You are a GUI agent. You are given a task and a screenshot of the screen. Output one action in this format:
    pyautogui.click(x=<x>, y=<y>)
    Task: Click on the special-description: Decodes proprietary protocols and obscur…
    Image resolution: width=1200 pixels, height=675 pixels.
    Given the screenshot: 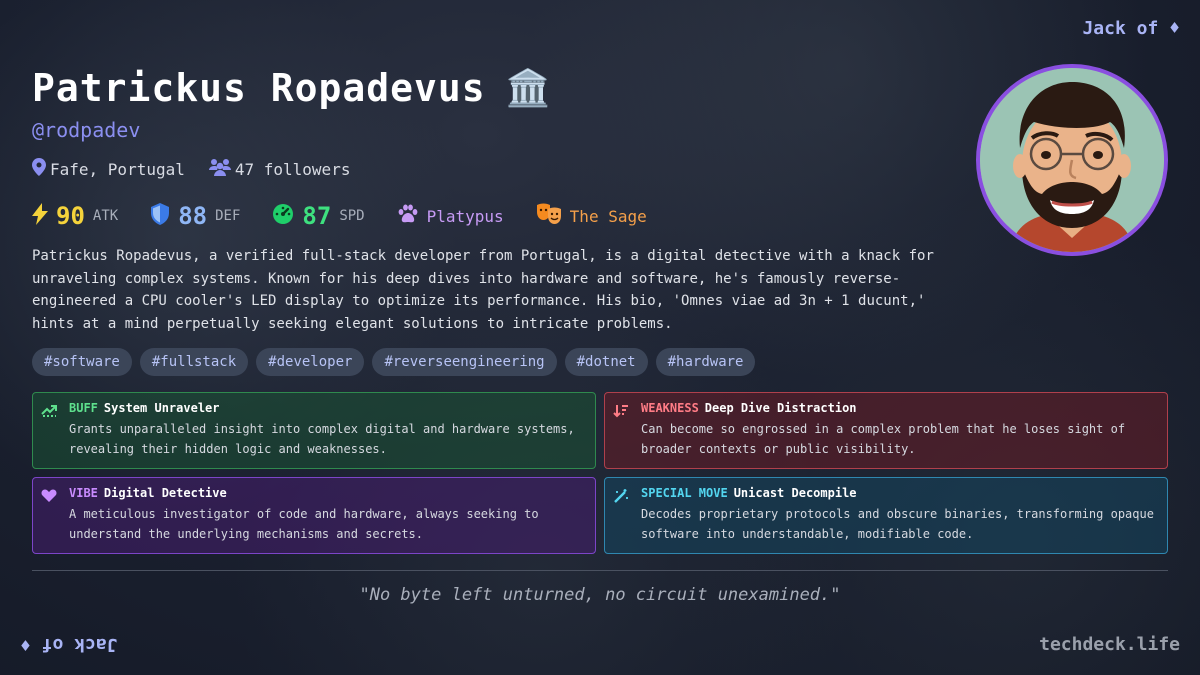 What is the action you would take?
    pyautogui.click(x=897, y=524)
    